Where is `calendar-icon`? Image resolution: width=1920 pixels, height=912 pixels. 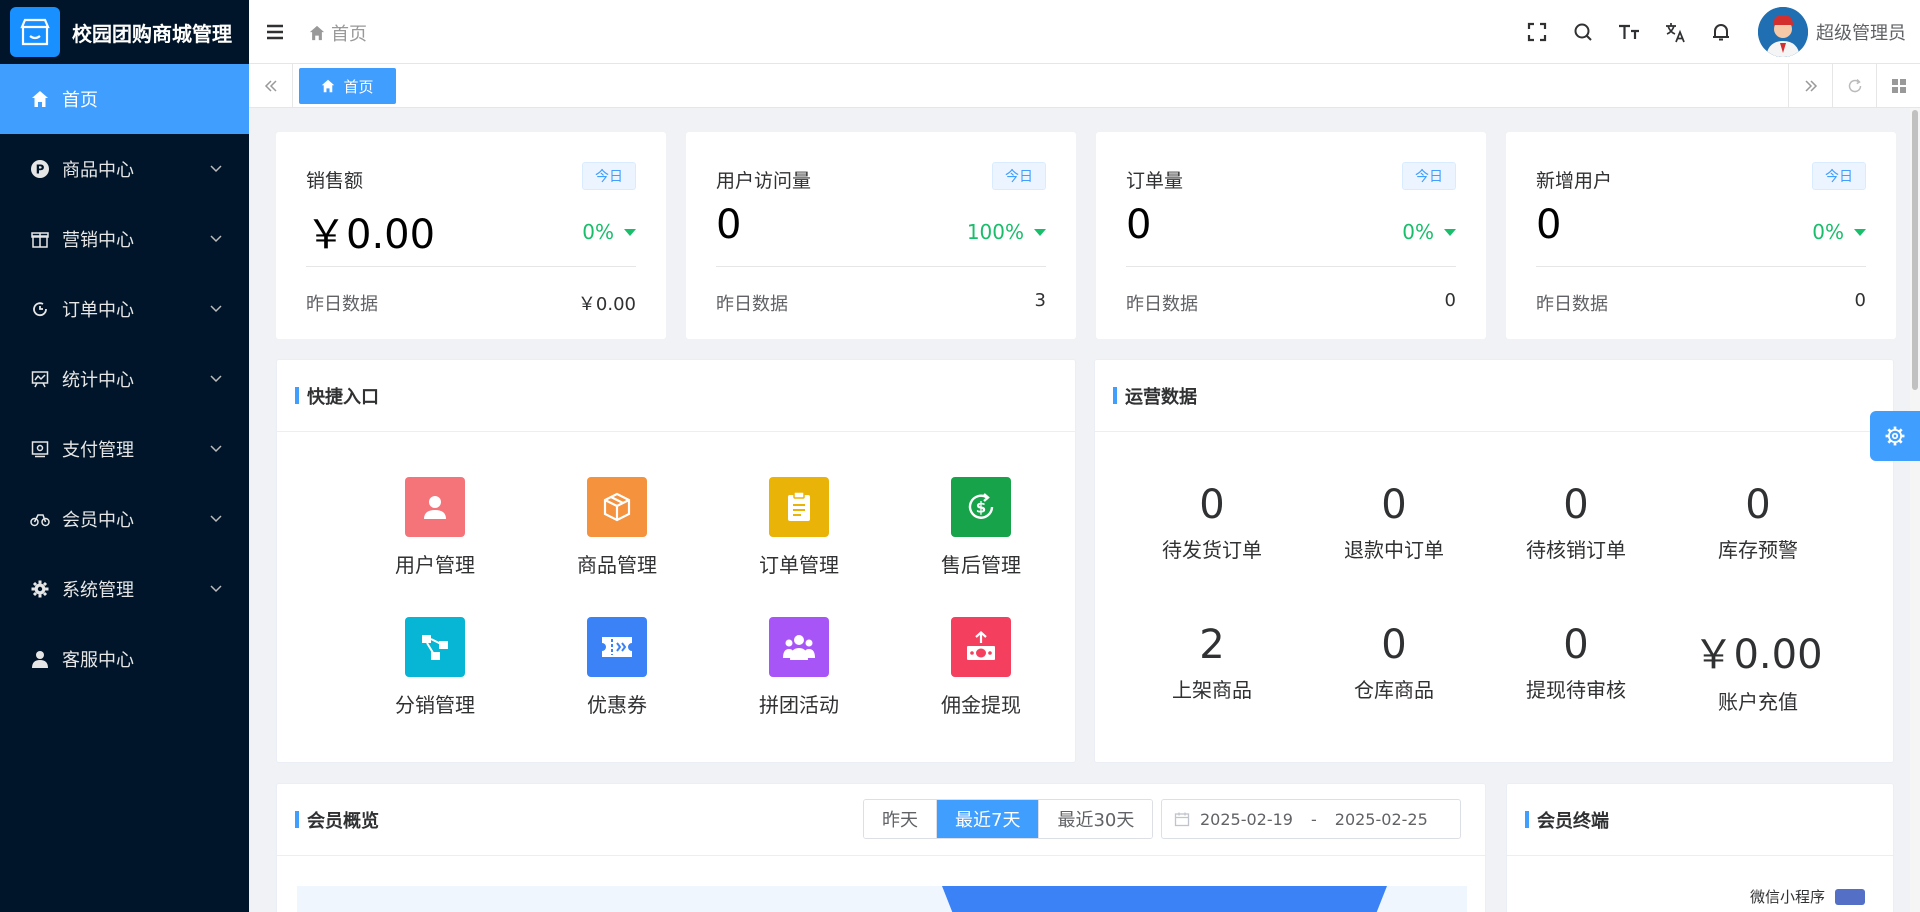 calendar-icon is located at coordinates (1182, 819).